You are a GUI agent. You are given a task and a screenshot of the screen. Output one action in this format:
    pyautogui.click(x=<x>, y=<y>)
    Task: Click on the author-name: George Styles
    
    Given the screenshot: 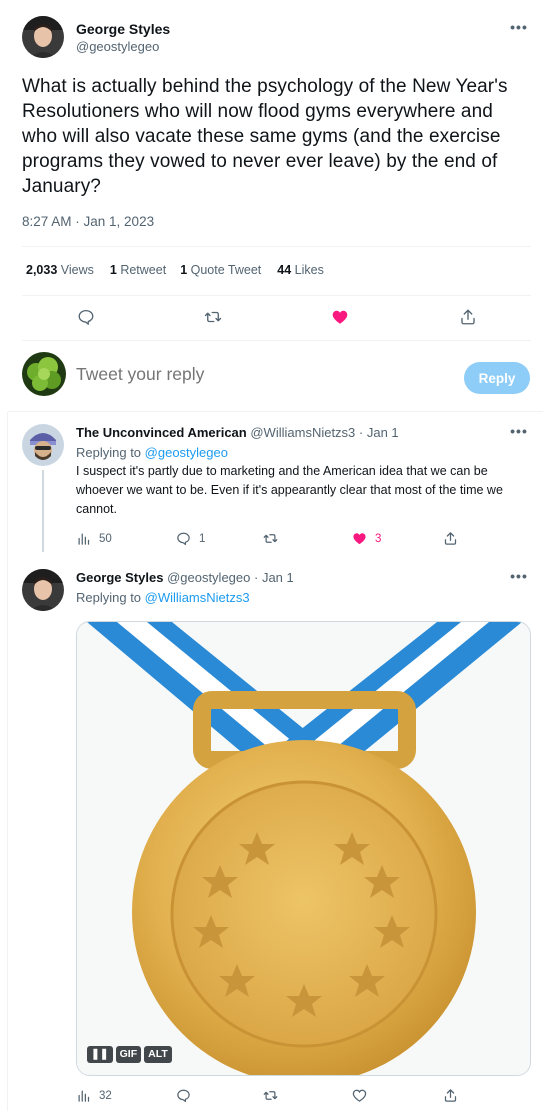 What is the action you would take?
    pyautogui.click(x=123, y=29)
    